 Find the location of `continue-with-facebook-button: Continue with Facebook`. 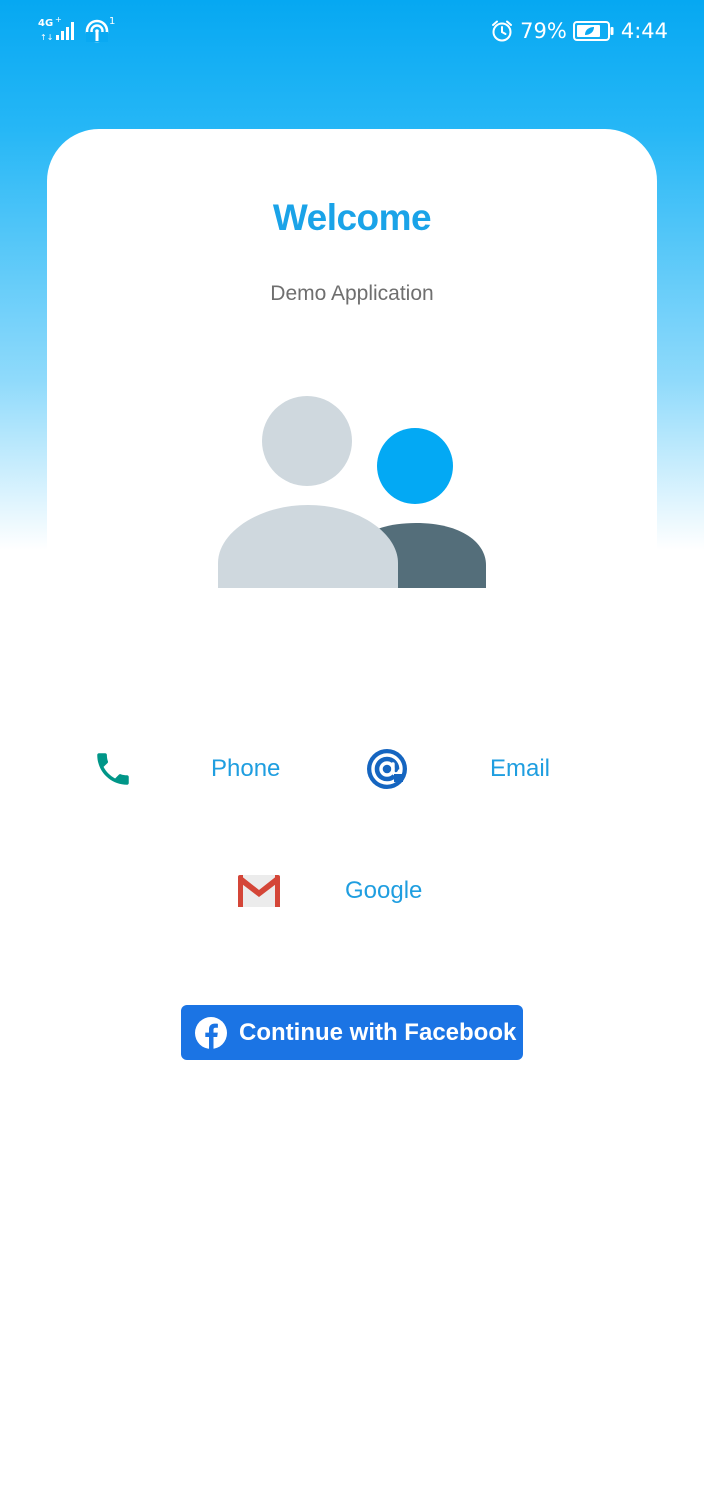

continue-with-facebook-button: Continue with Facebook is located at coordinates (352, 1032).